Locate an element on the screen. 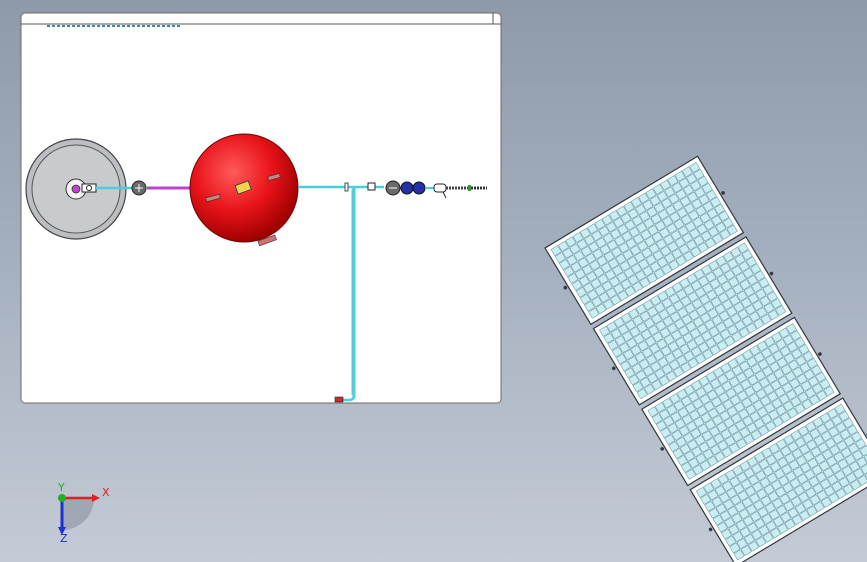  y-axis-label: Y is located at coordinates (61, 487).